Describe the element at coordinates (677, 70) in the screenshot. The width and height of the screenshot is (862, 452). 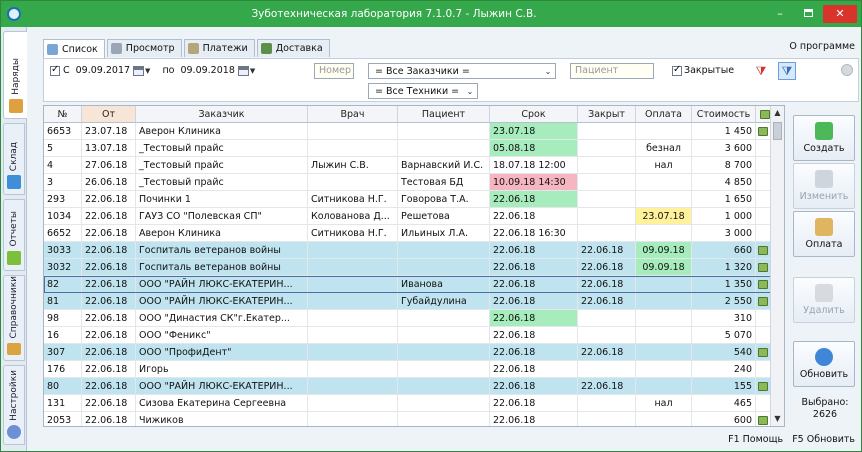
I see `closed-checkbox` at that location.